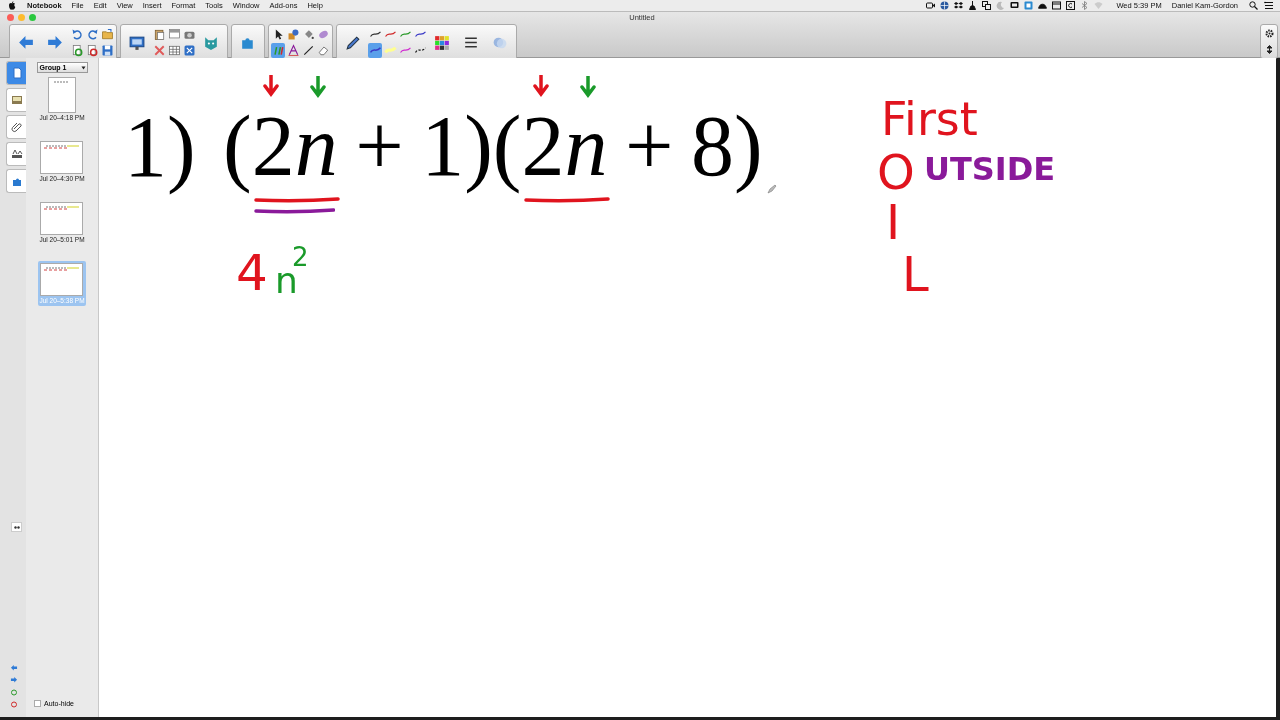  Describe the element at coordinates (1269, 5) in the screenshot. I see `list-icon` at that location.